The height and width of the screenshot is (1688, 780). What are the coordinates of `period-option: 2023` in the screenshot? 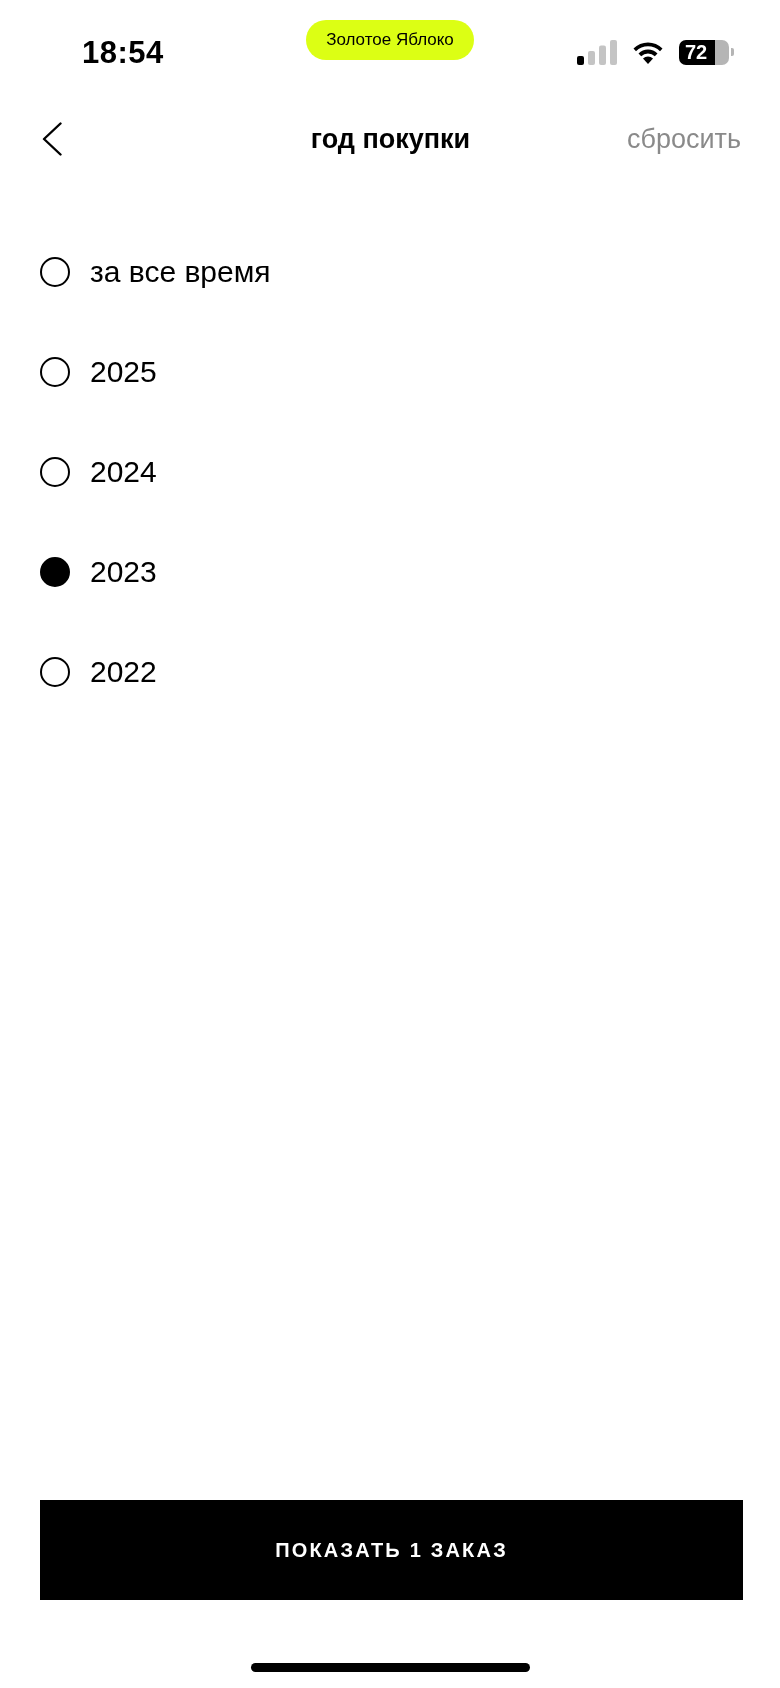 It's located at (98, 572).